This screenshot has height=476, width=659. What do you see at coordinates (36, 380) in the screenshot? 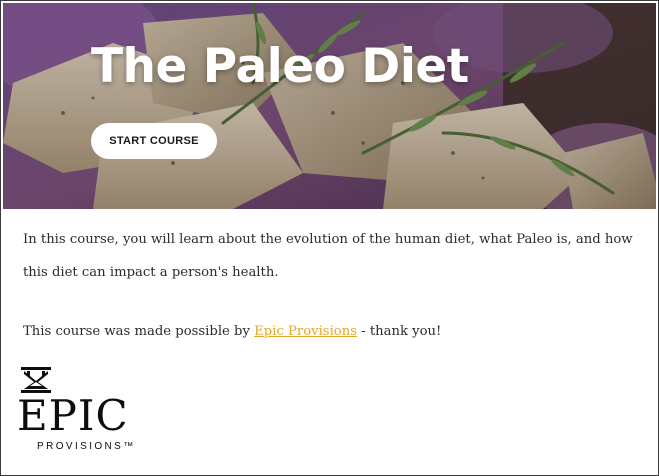
I see `epic-crest-icon` at bounding box center [36, 380].